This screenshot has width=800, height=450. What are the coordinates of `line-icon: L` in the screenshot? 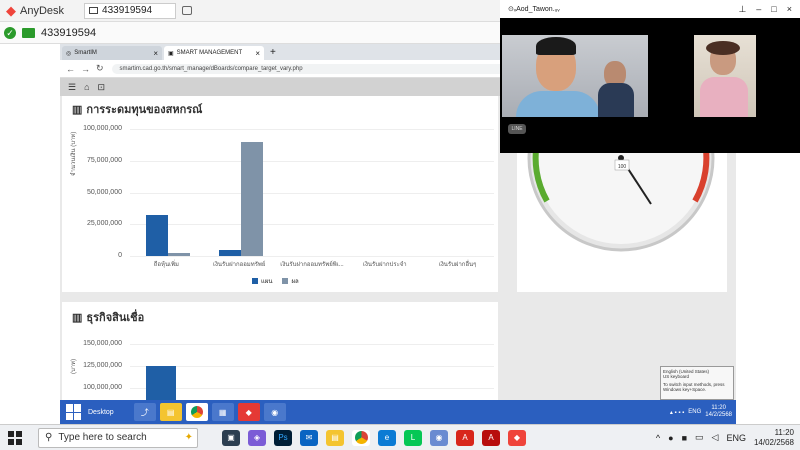 It's located at (413, 437).